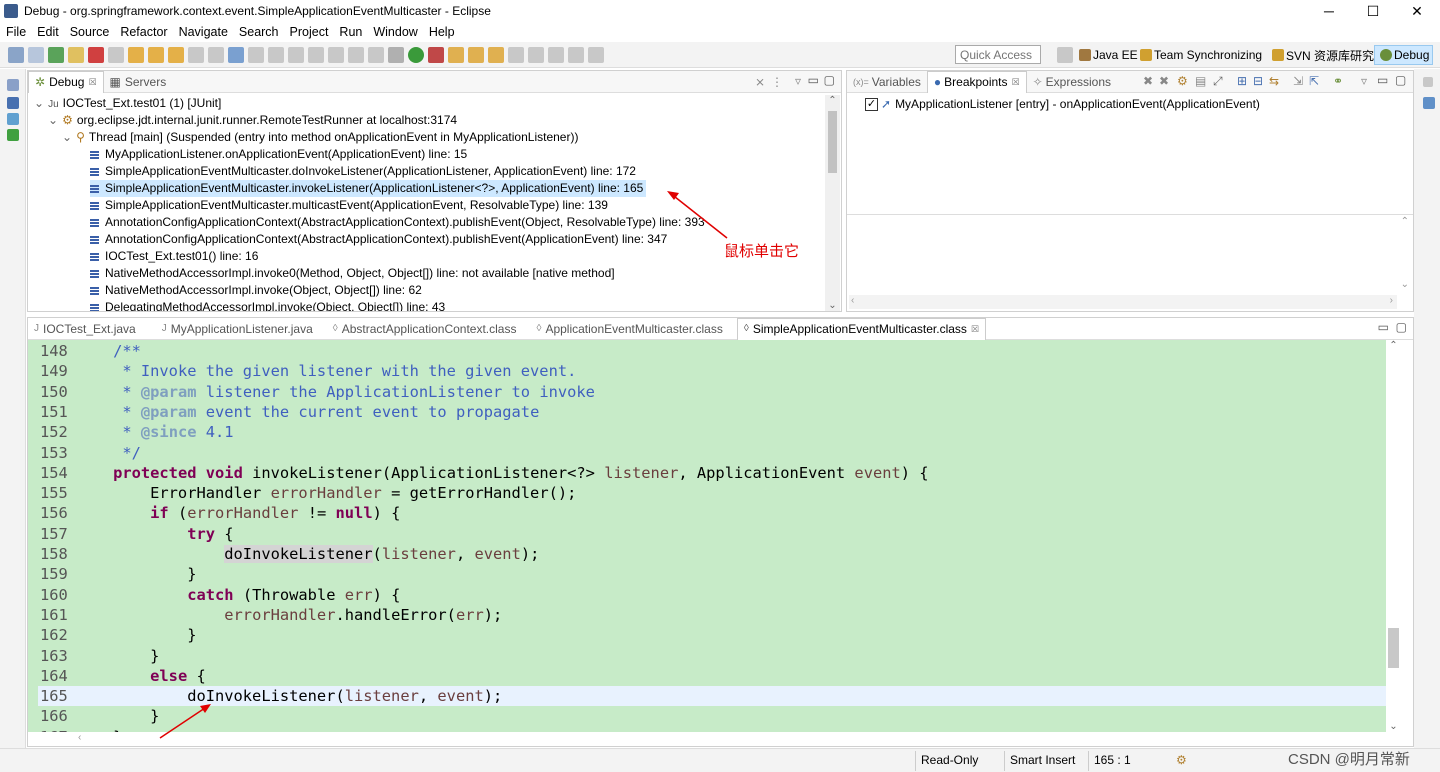 The width and height of the screenshot is (1440, 772). I want to click on disconnect-icon, so click(116, 54).